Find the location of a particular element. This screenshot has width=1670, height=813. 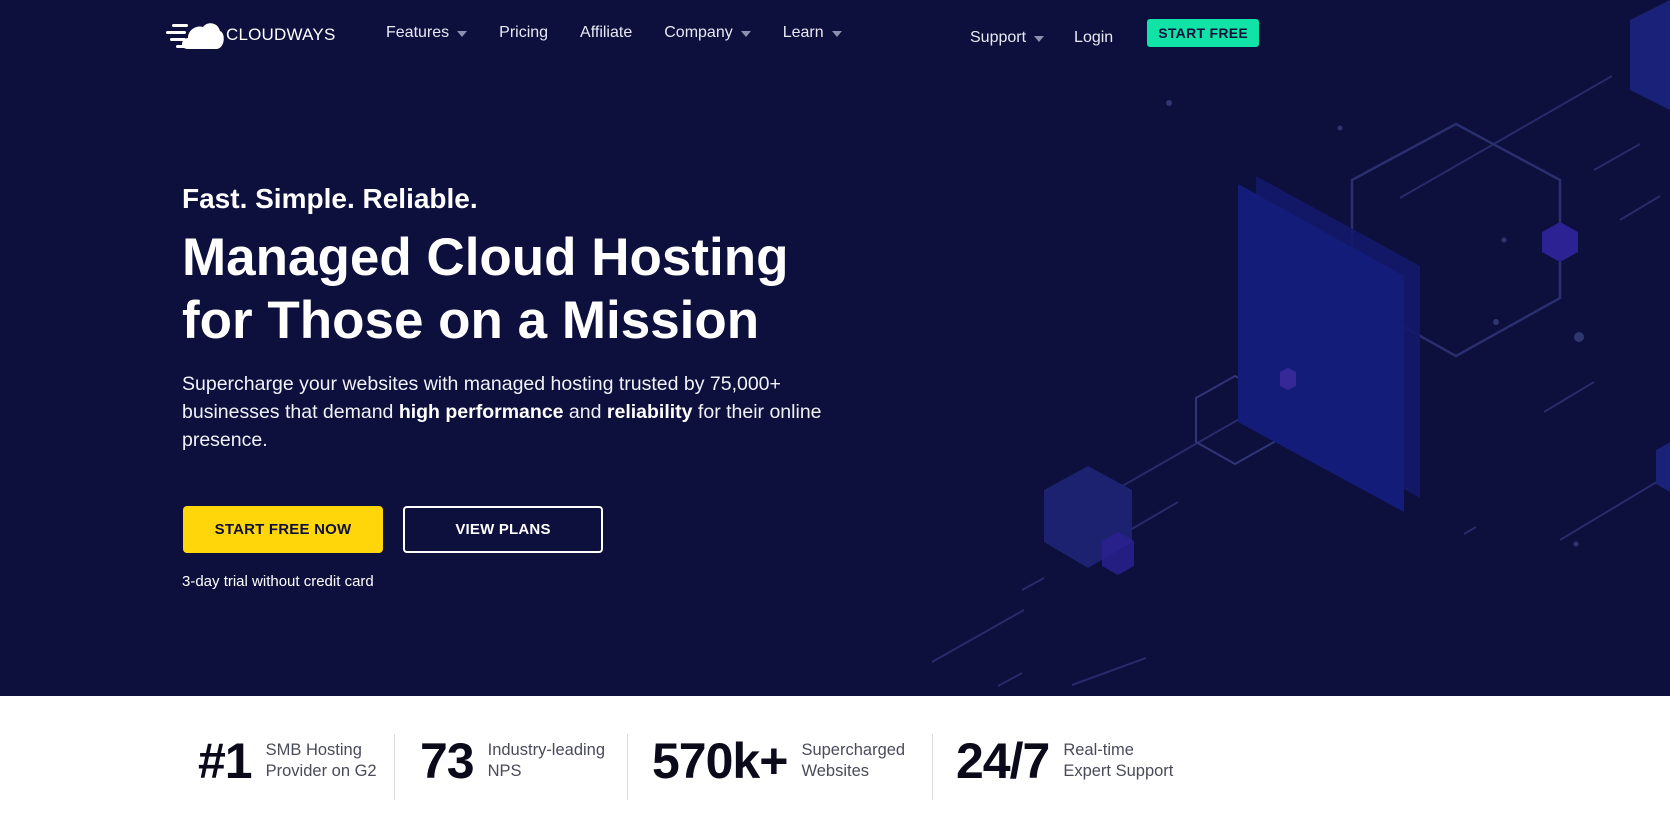

login-label: Login is located at coordinates (1094, 37).